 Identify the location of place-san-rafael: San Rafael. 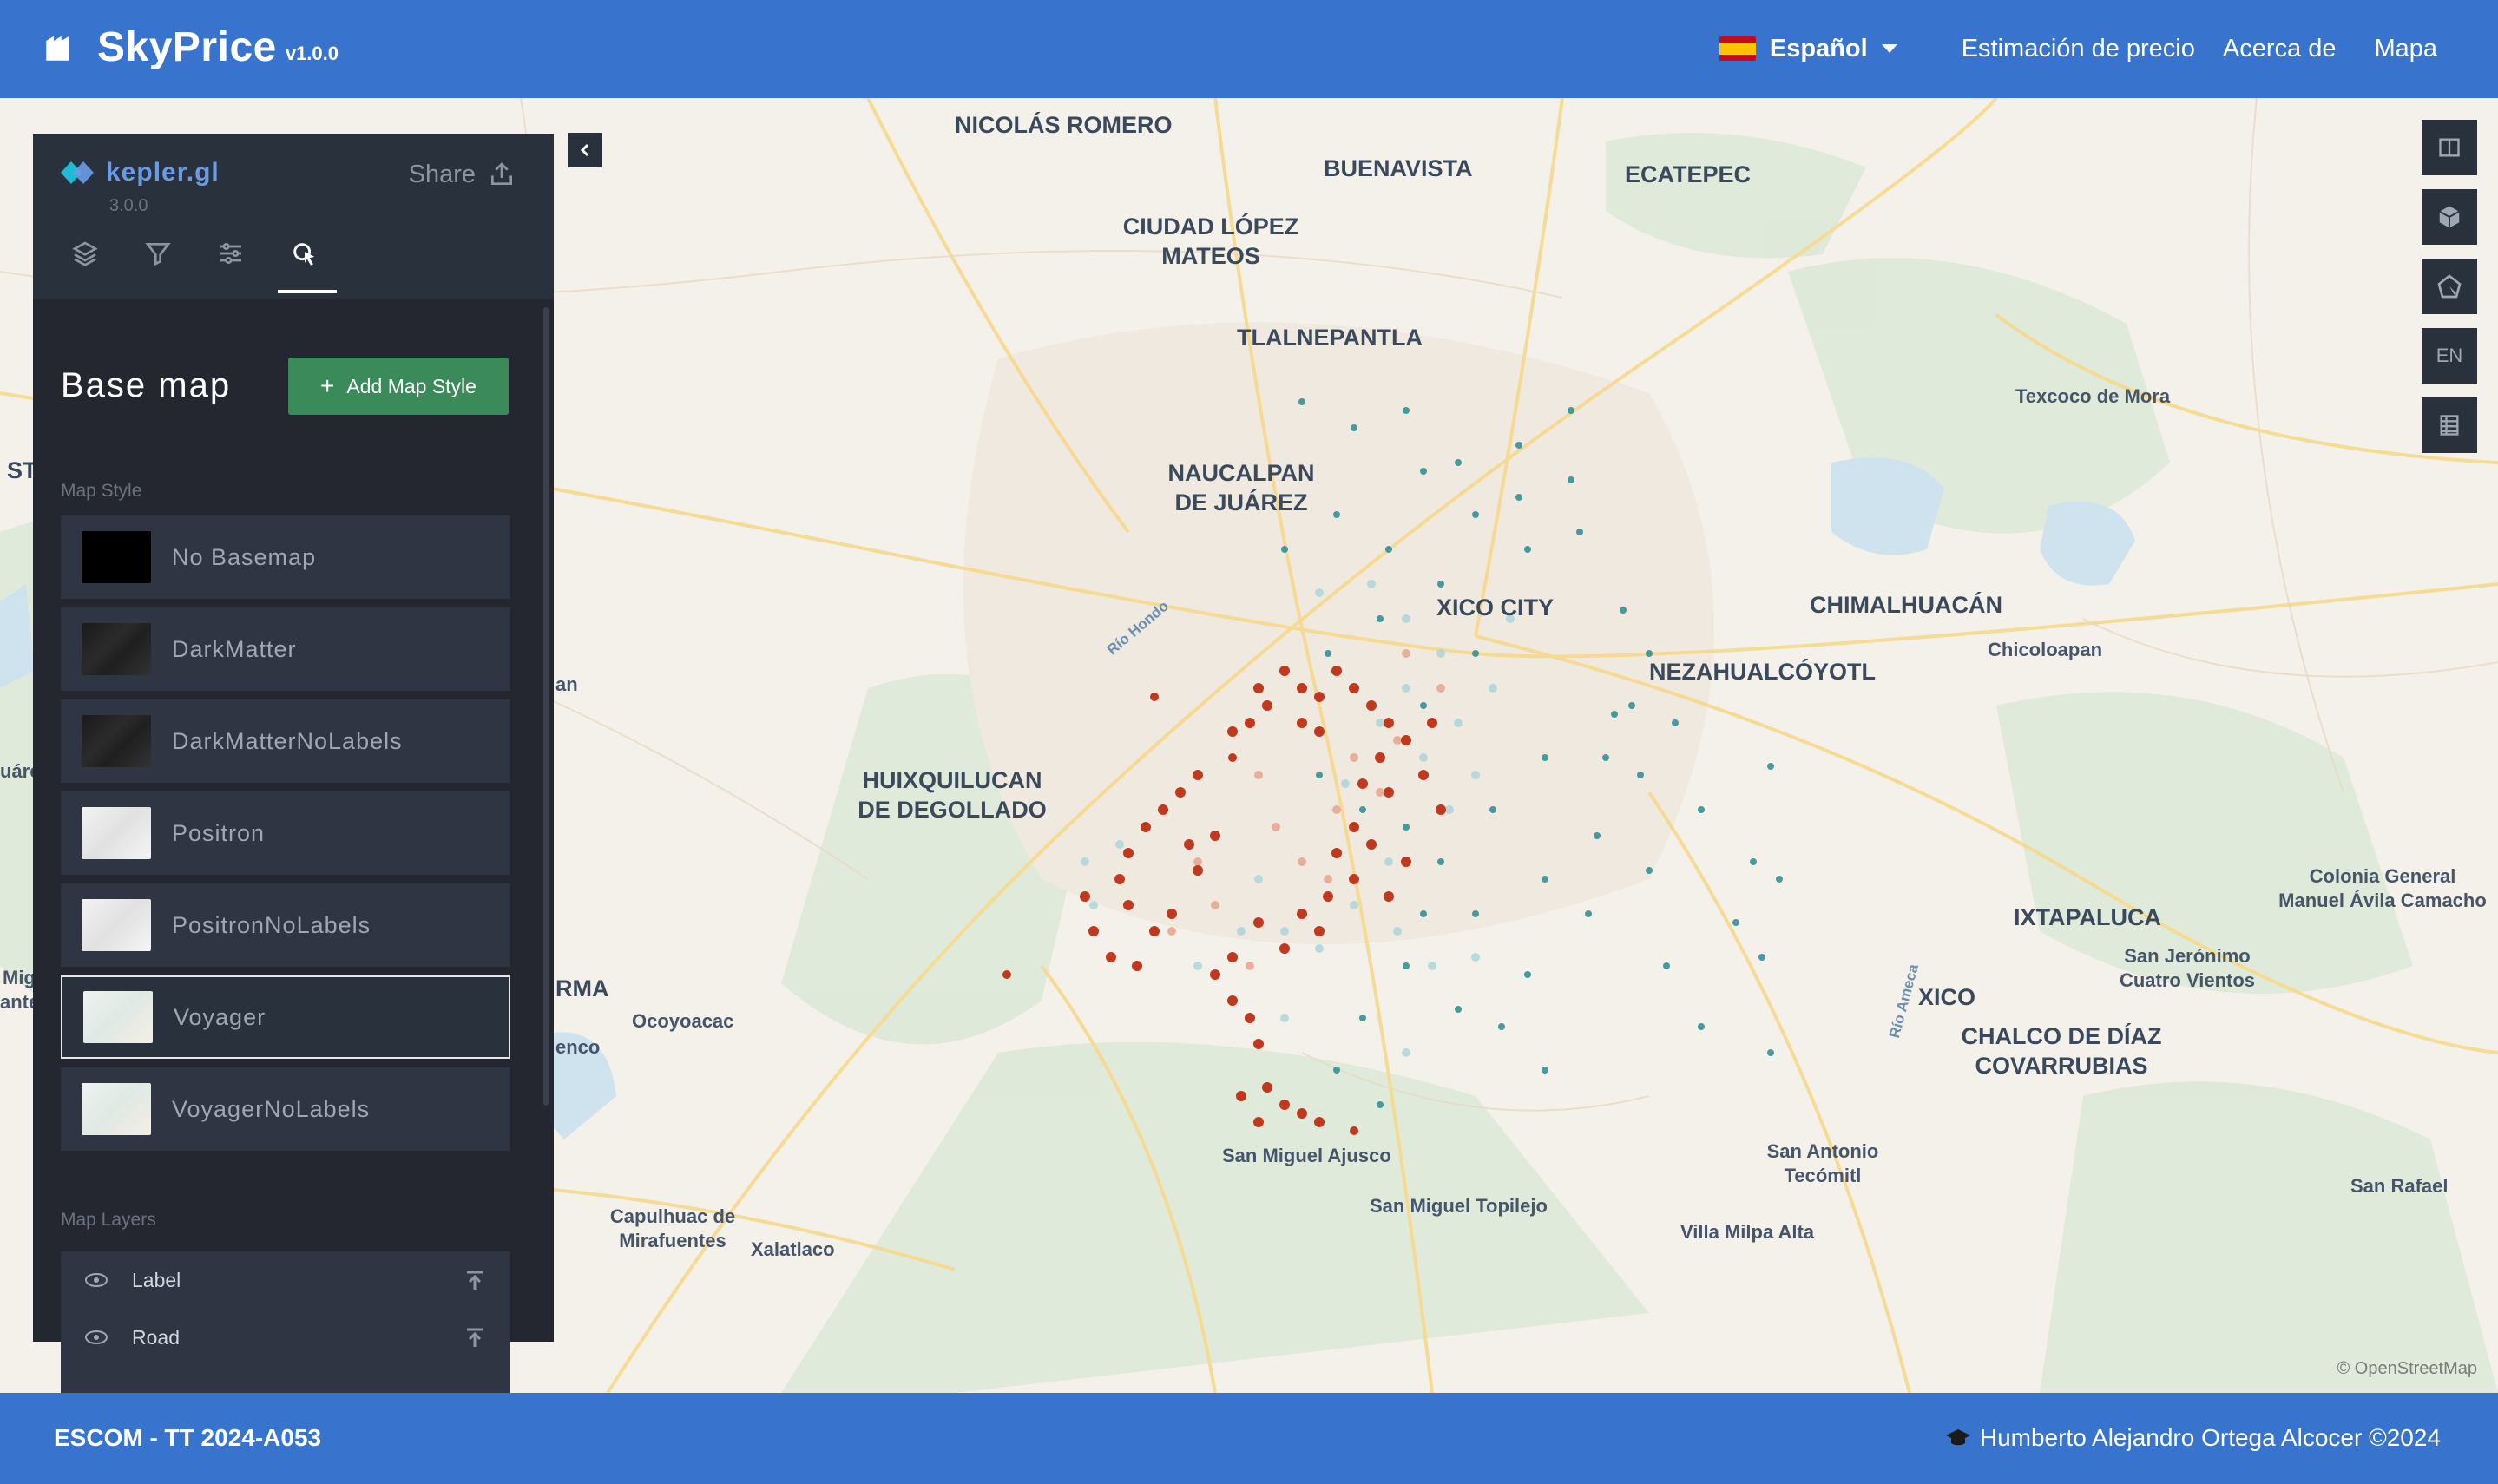
(2399, 1186).